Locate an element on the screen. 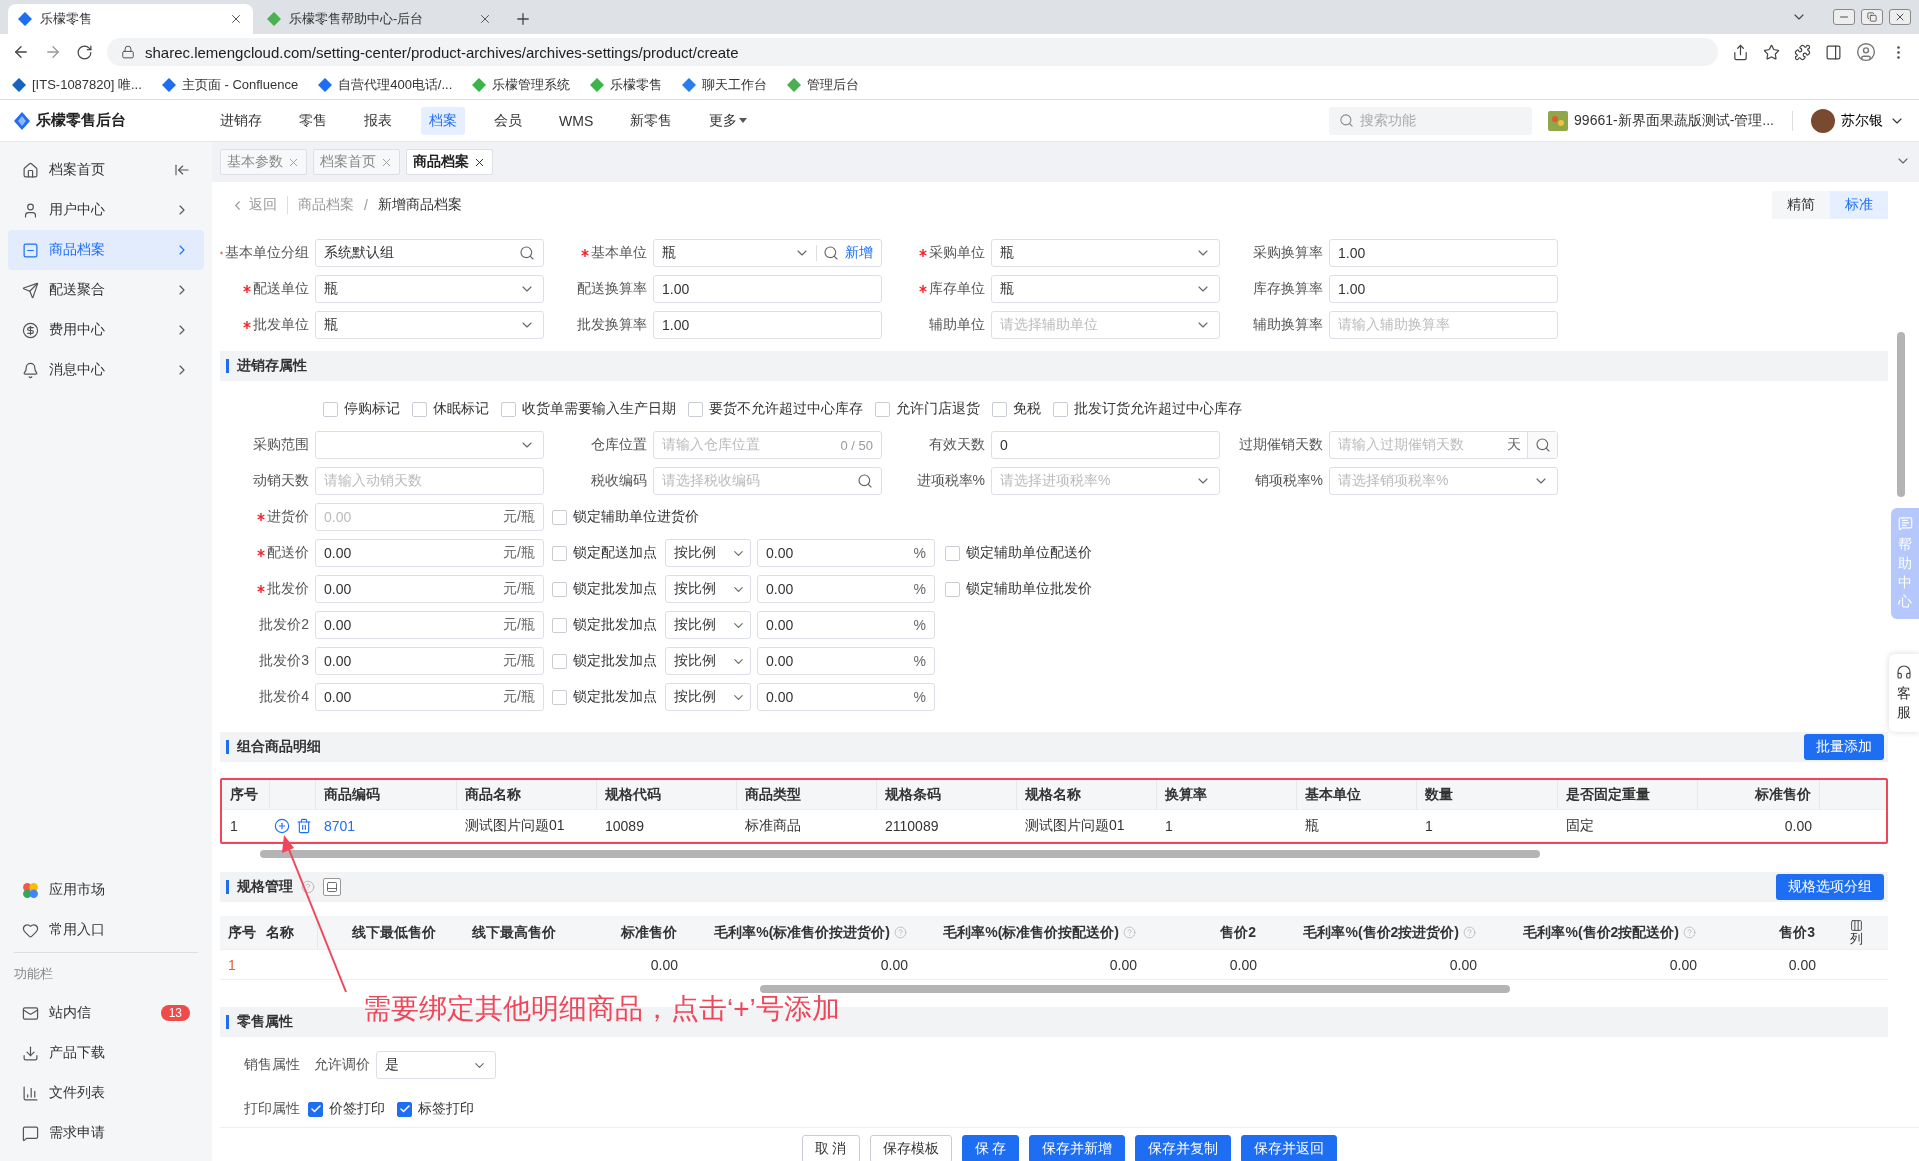 Image resolution: width=1919 pixels, height=1161 pixels. minimize-button is located at coordinates (1844, 17).